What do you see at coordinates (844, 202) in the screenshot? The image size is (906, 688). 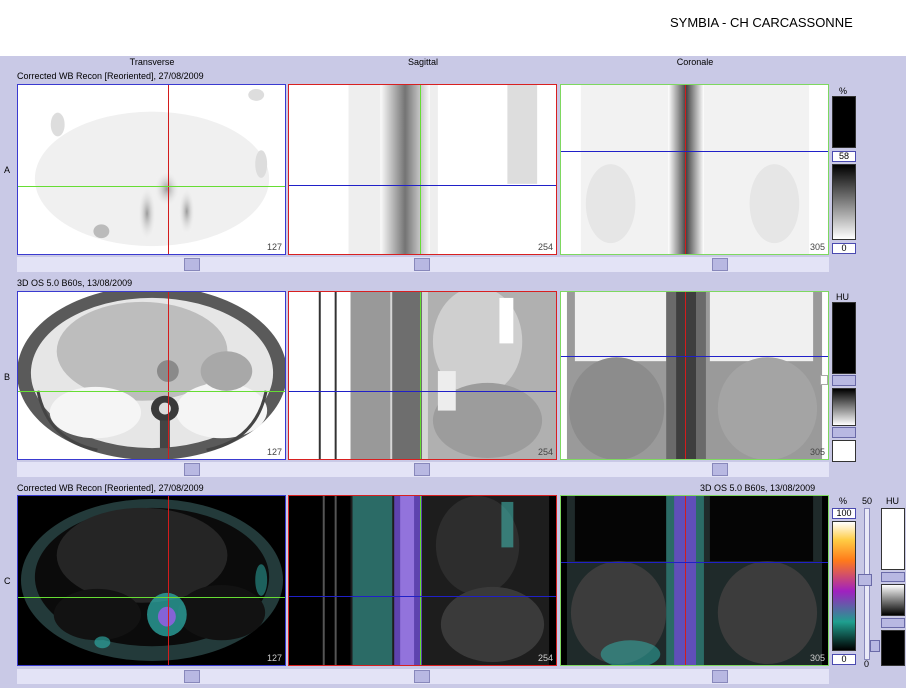 I see `scale-a-gradient` at bounding box center [844, 202].